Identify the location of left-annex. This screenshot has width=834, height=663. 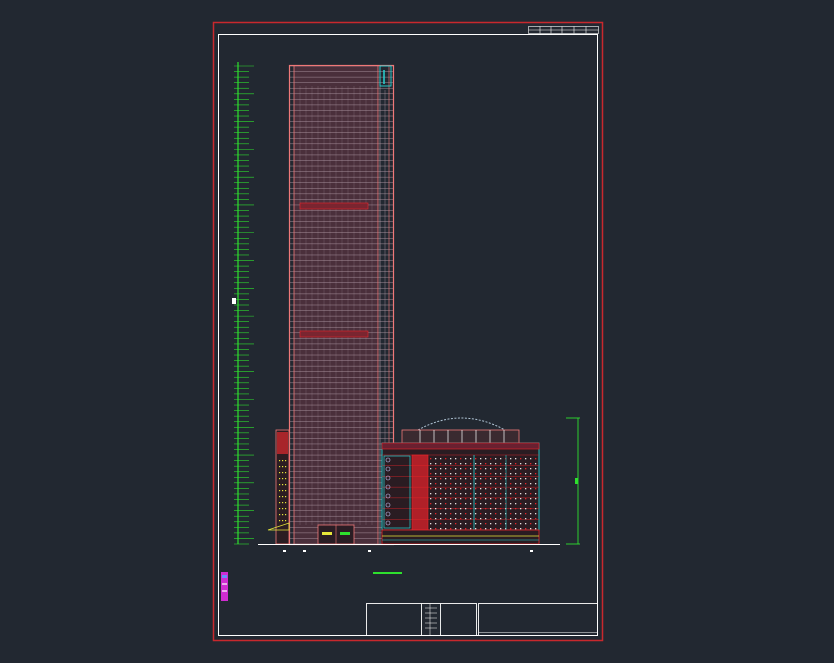
(278, 487).